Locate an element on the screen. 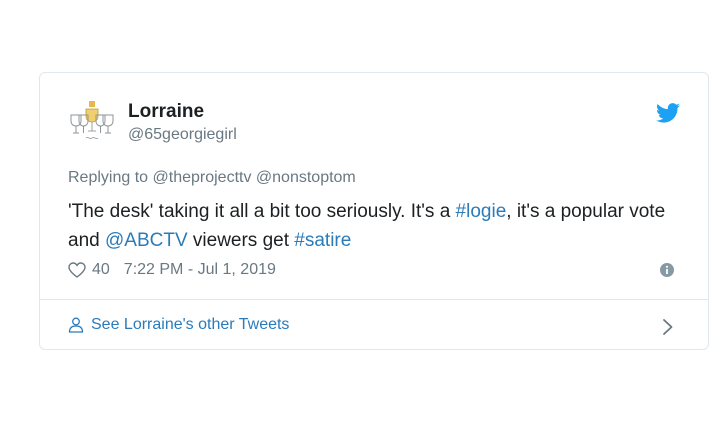 Image resolution: width=720 pixels, height=432 pixels. heart-icon is located at coordinates (77, 270).